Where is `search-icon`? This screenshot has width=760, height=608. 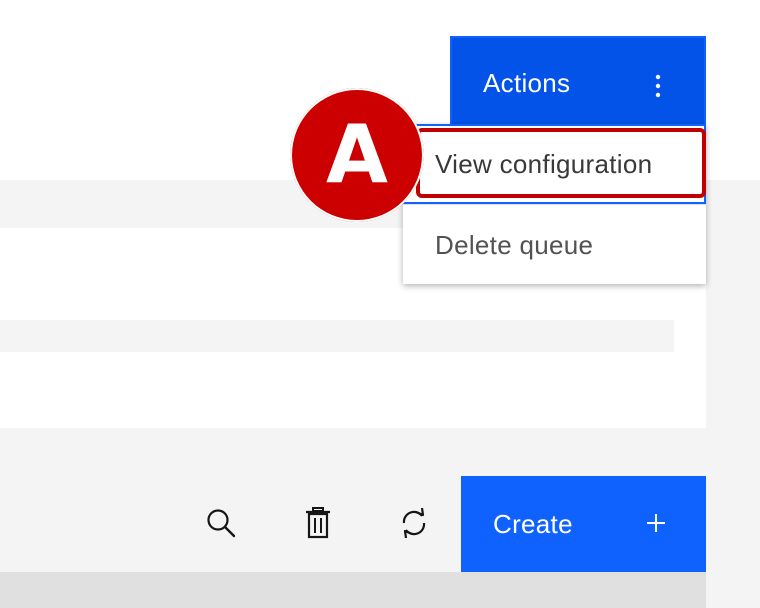
search-icon is located at coordinates (221, 523).